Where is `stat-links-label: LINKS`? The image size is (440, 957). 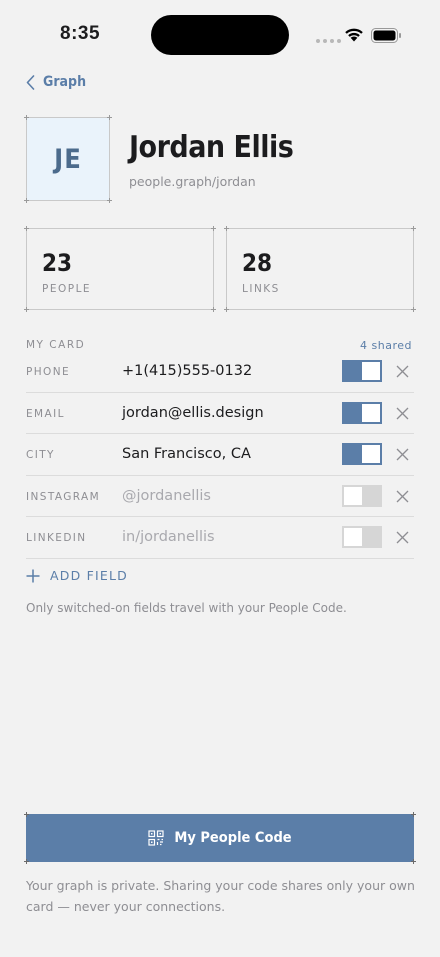 stat-links-label: LINKS is located at coordinates (261, 289).